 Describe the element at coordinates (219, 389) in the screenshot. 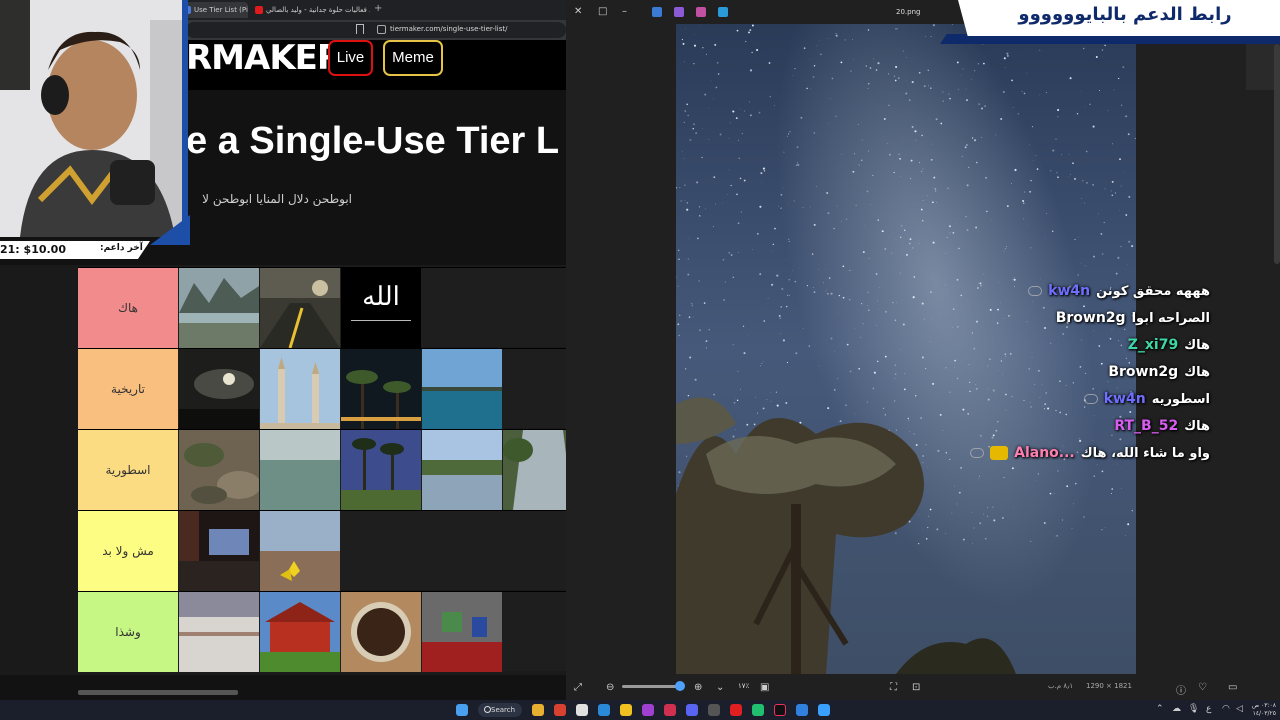

I see `tier-image-night-moon` at that location.